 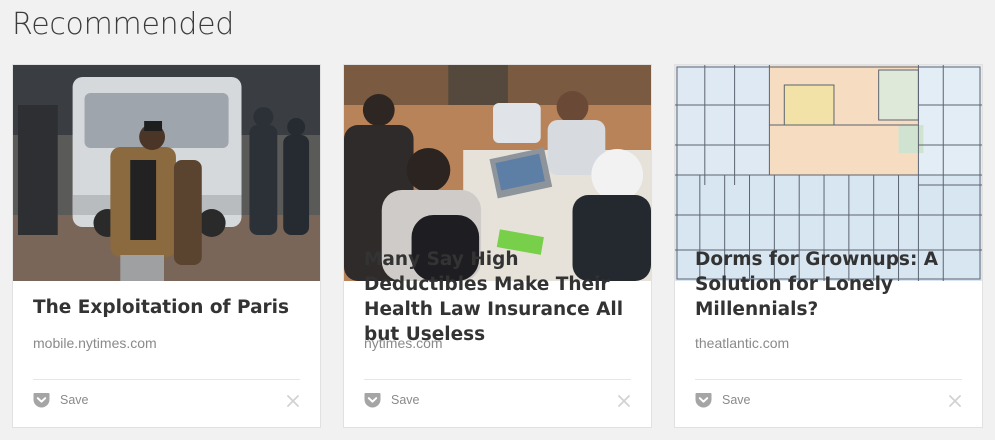 What do you see at coordinates (123, 24) in the screenshot?
I see `page-title: Recommended` at bounding box center [123, 24].